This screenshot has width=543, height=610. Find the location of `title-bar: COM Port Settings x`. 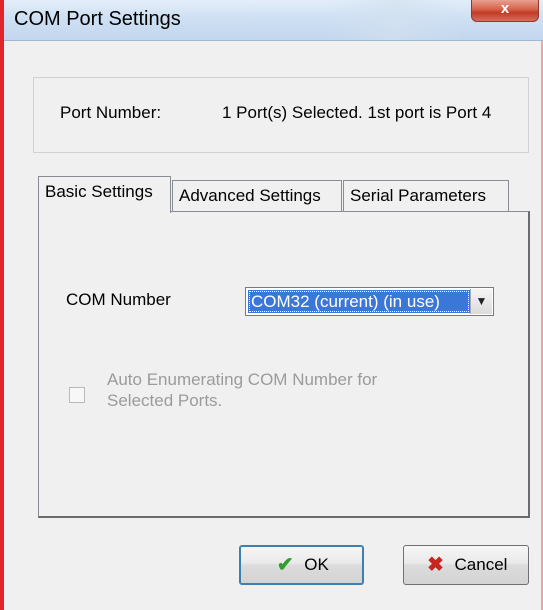

title-bar: COM Port Settings x is located at coordinates (273, 20).